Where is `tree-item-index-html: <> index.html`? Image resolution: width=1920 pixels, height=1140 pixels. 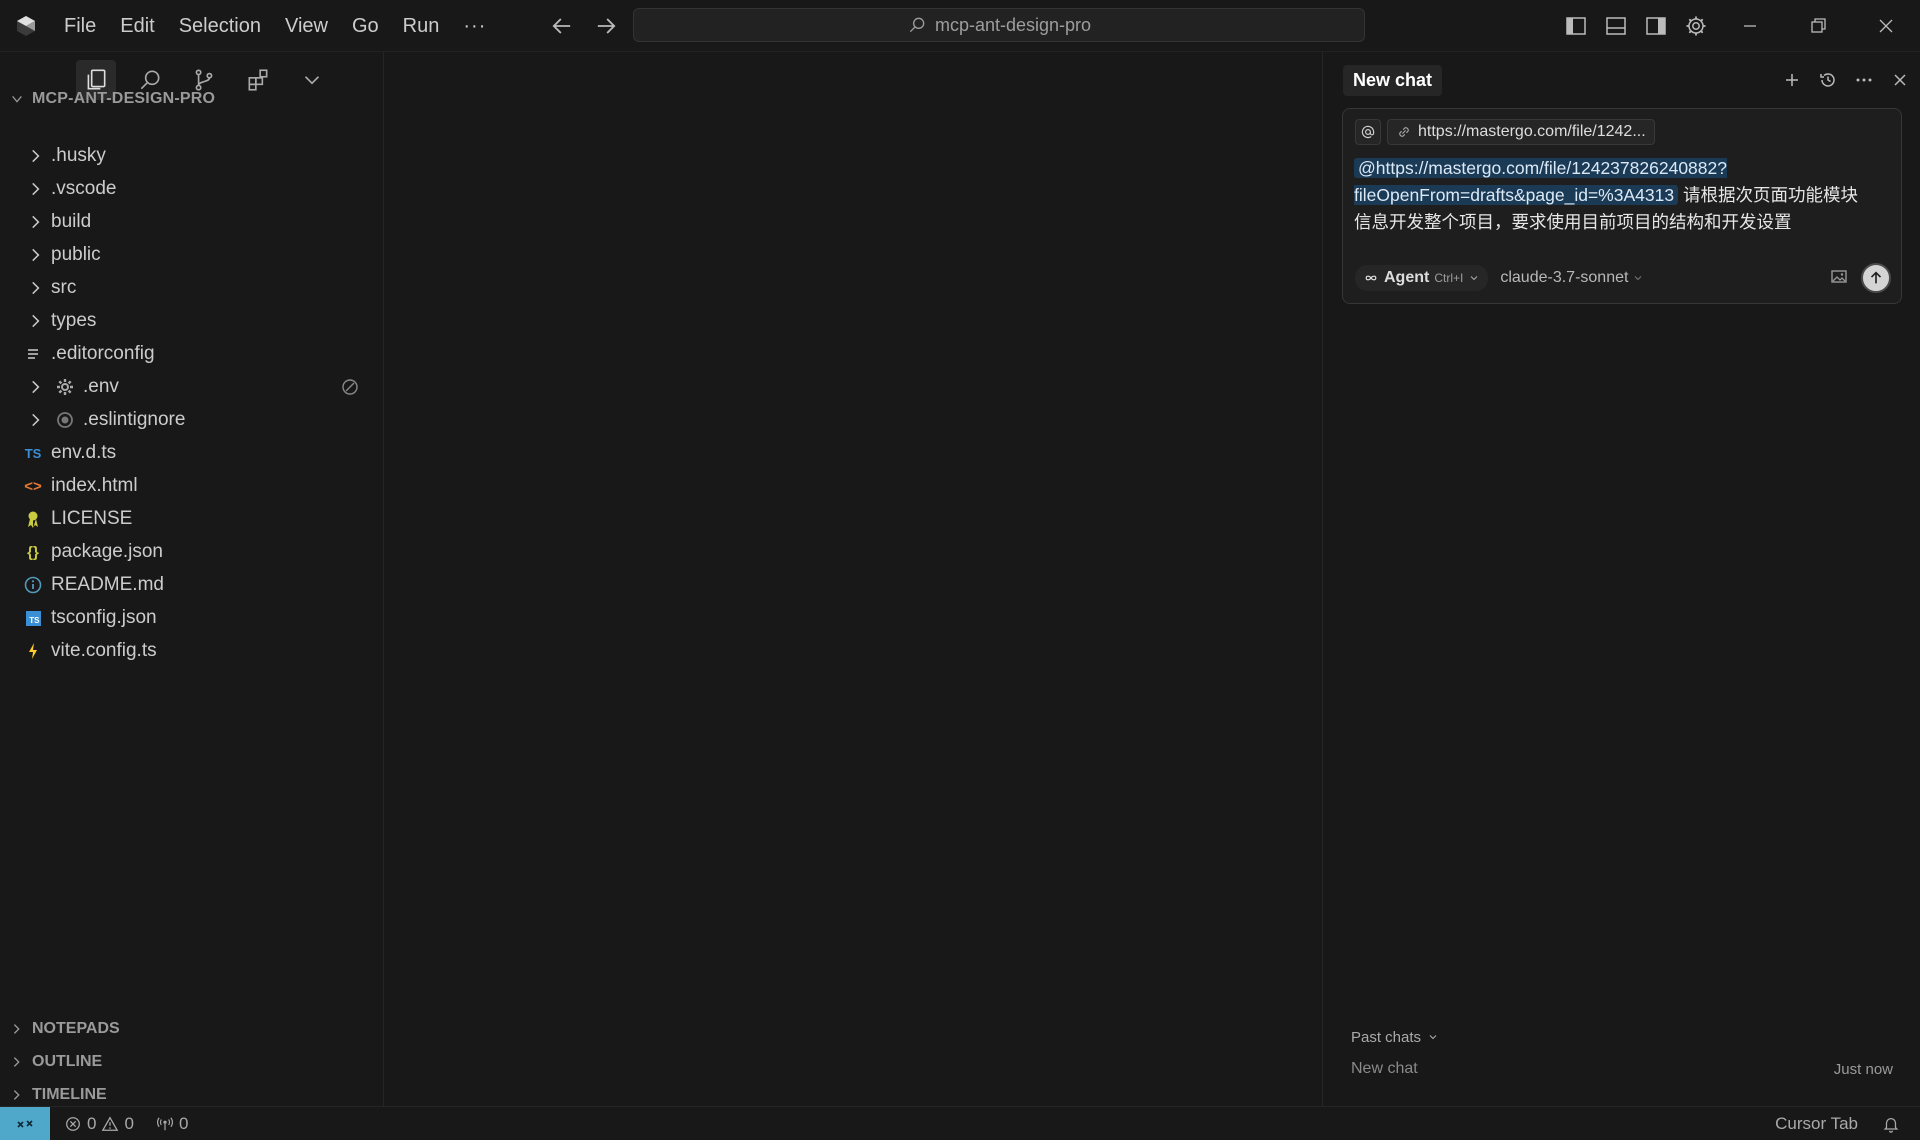
tree-item-index-html: <> index.html is located at coordinates (192, 485).